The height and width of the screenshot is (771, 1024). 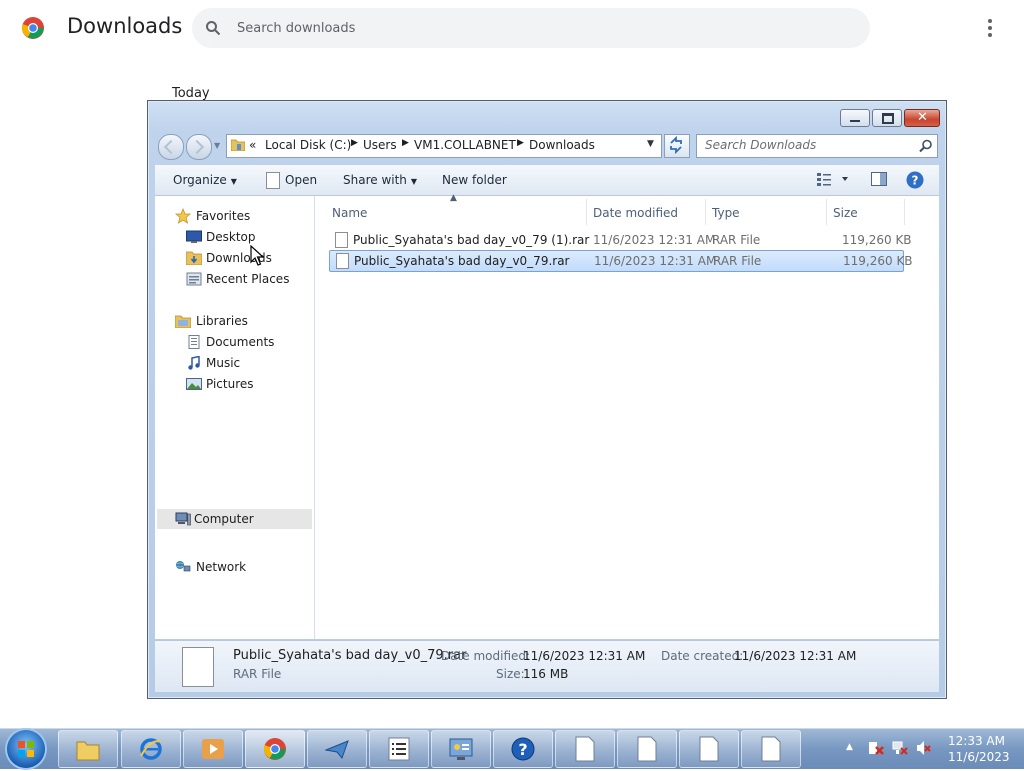 I want to click on taskbar-ie-button, so click(x=151, y=749).